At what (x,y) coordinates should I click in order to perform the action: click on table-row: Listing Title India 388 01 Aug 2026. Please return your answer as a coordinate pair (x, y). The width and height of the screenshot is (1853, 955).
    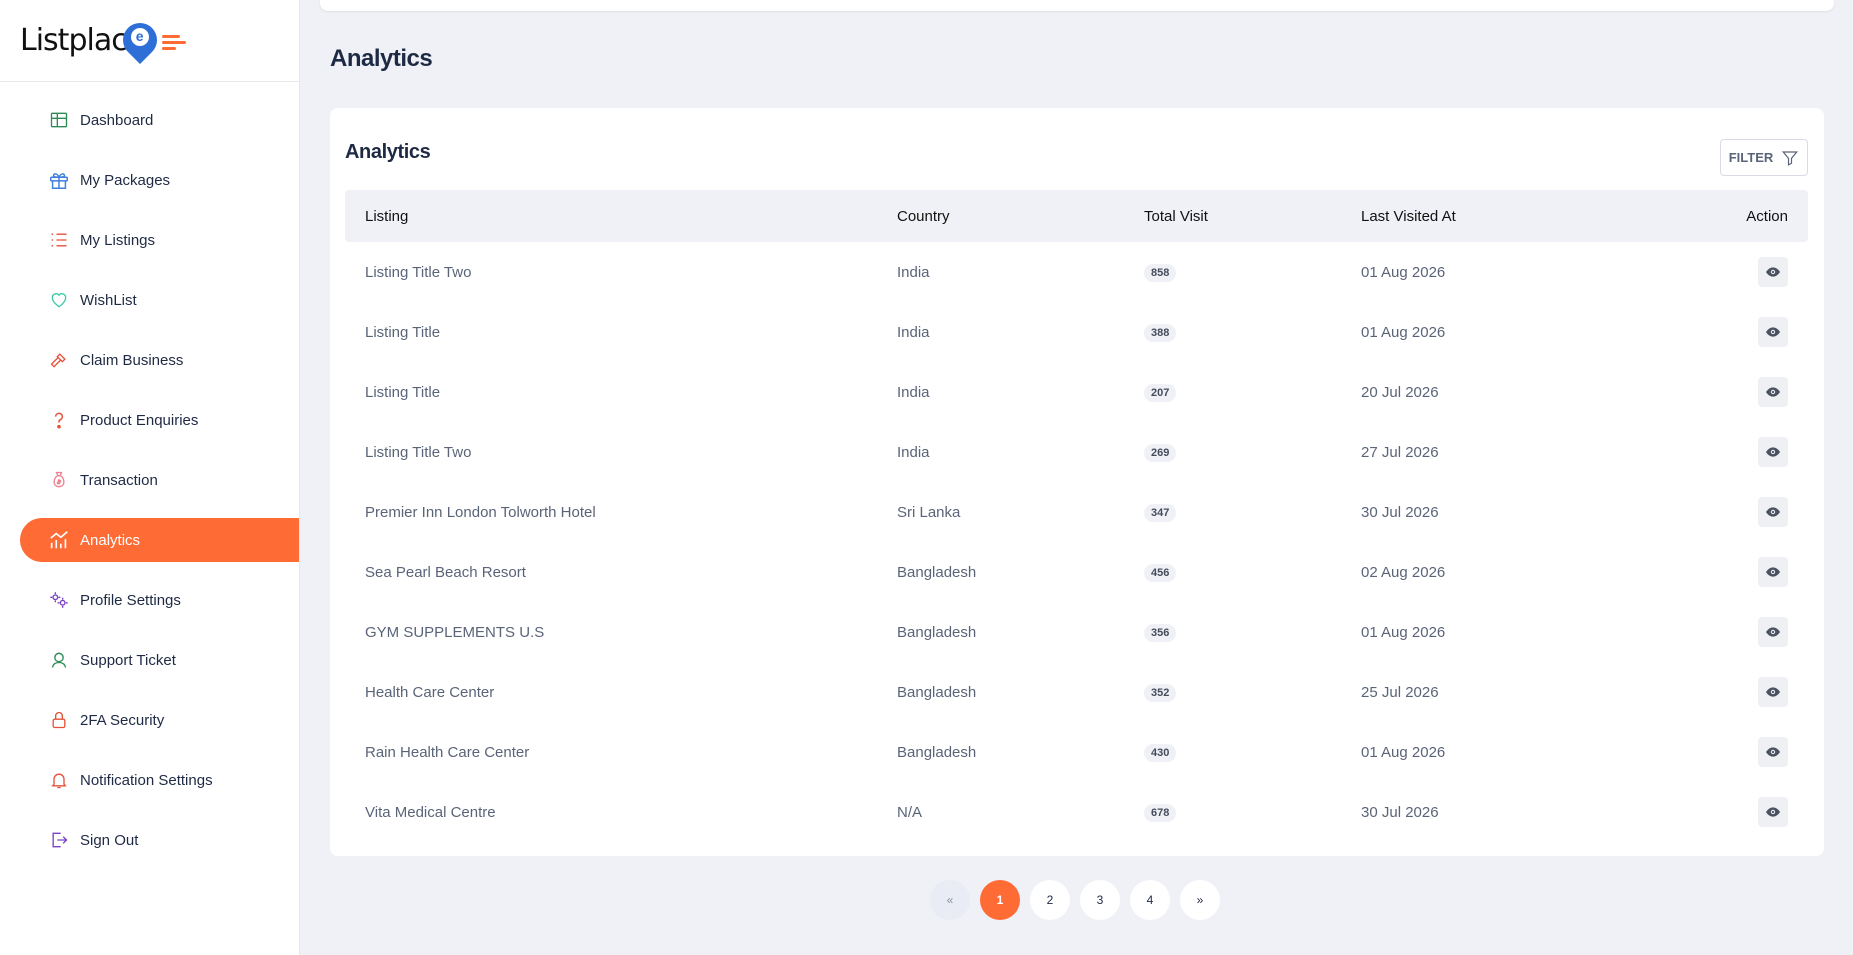
    Looking at the image, I should click on (1076, 332).